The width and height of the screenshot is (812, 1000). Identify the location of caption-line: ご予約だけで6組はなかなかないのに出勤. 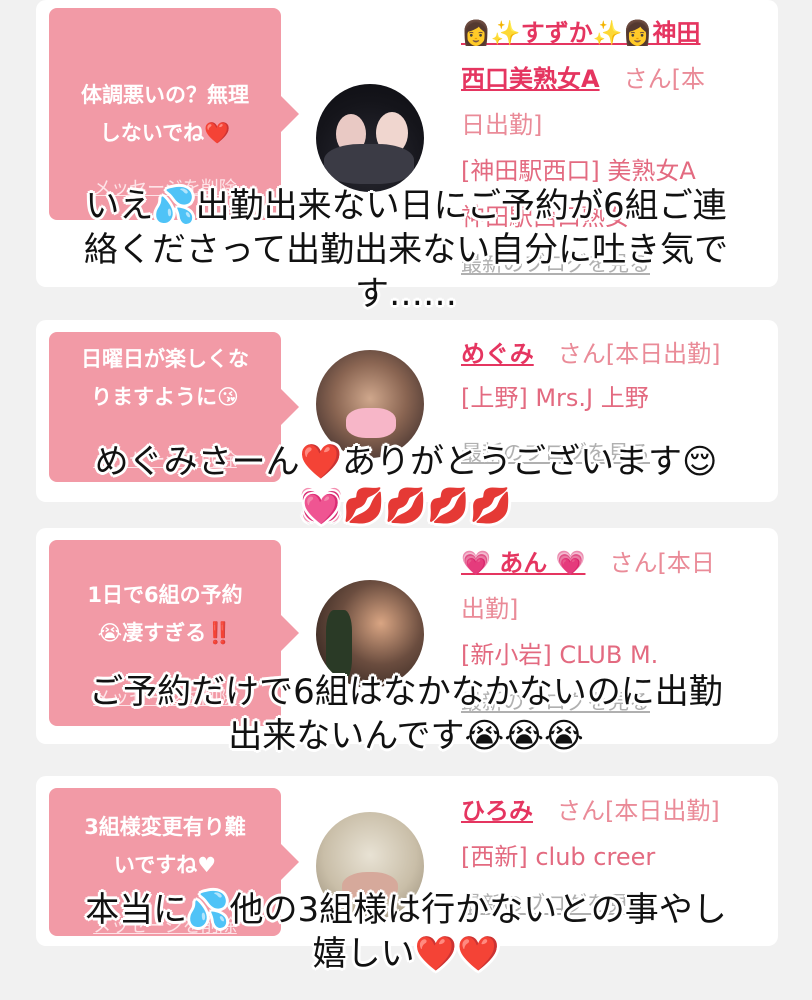
(406, 692).